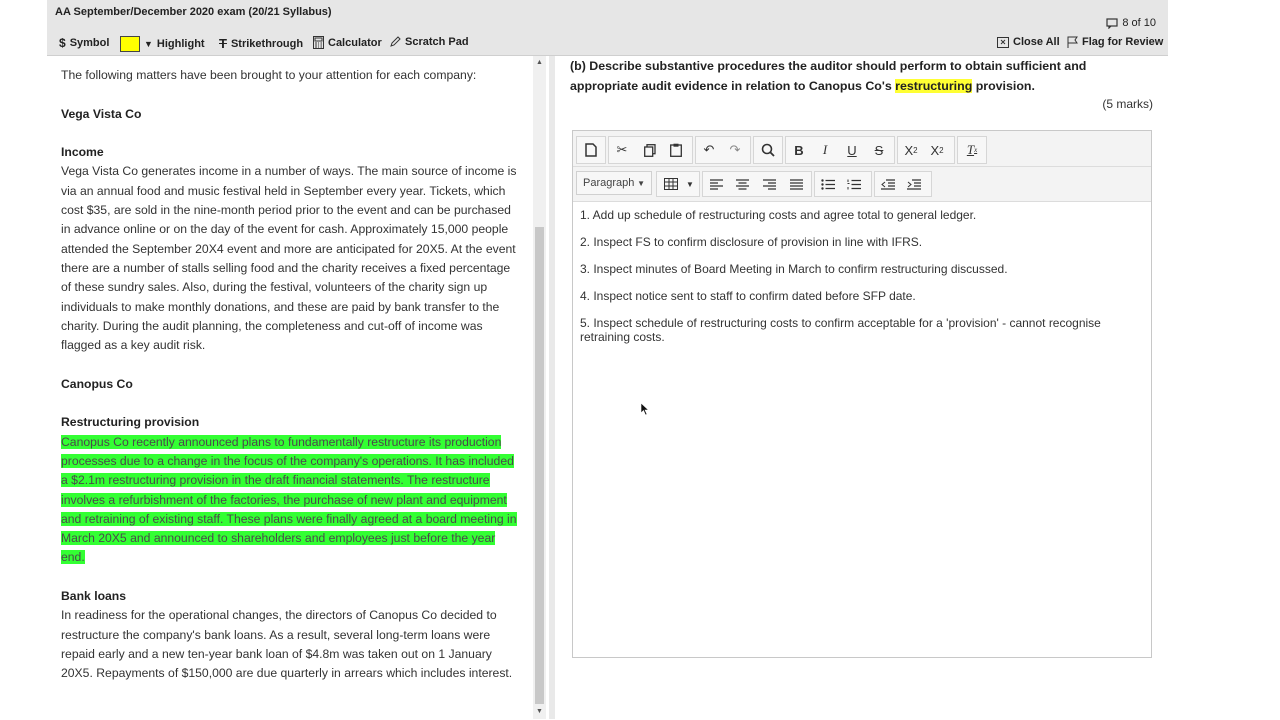  Describe the element at coordinates (94, 596) in the screenshot. I see `section-heading-bank-loans: Bank loans` at that location.